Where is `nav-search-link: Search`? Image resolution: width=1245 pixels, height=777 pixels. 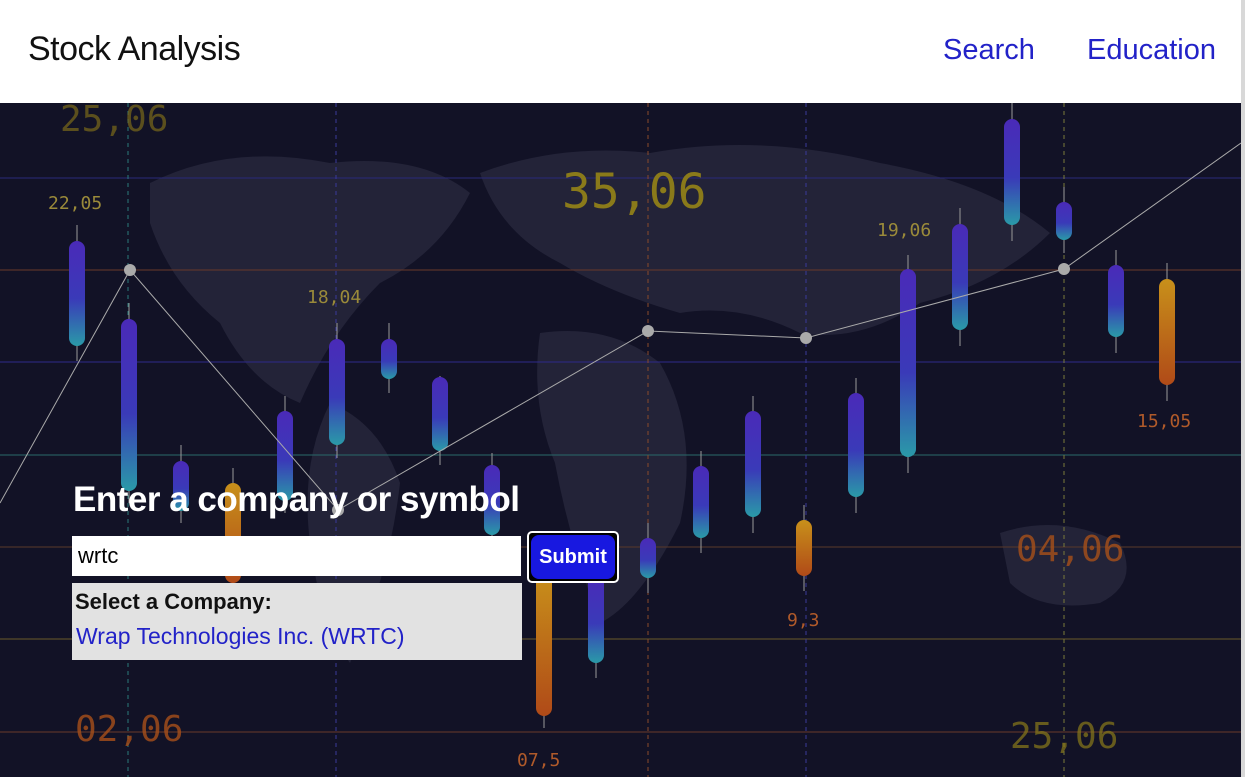 nav-search-link: Search is located at coordinates (989, 50).